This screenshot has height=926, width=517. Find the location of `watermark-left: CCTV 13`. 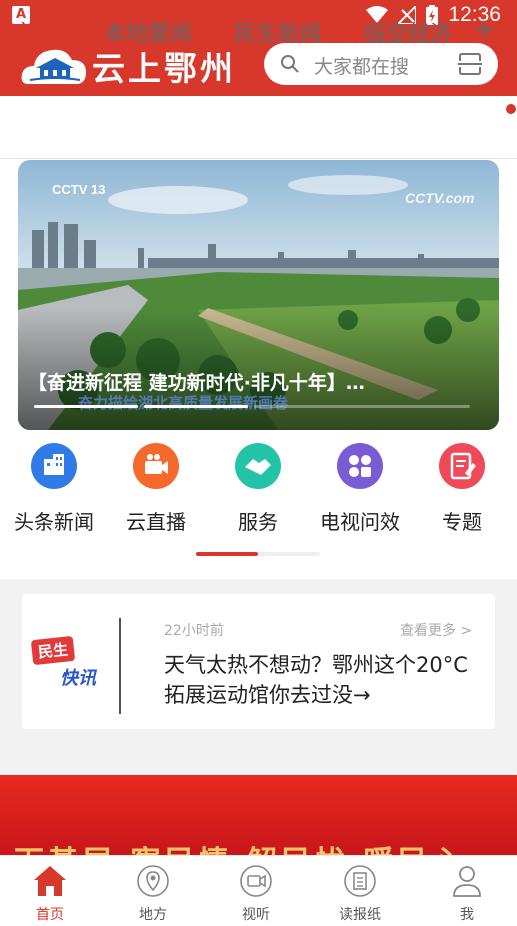

watermark-left: CCTV 13 is located at coordinates (79, 189).